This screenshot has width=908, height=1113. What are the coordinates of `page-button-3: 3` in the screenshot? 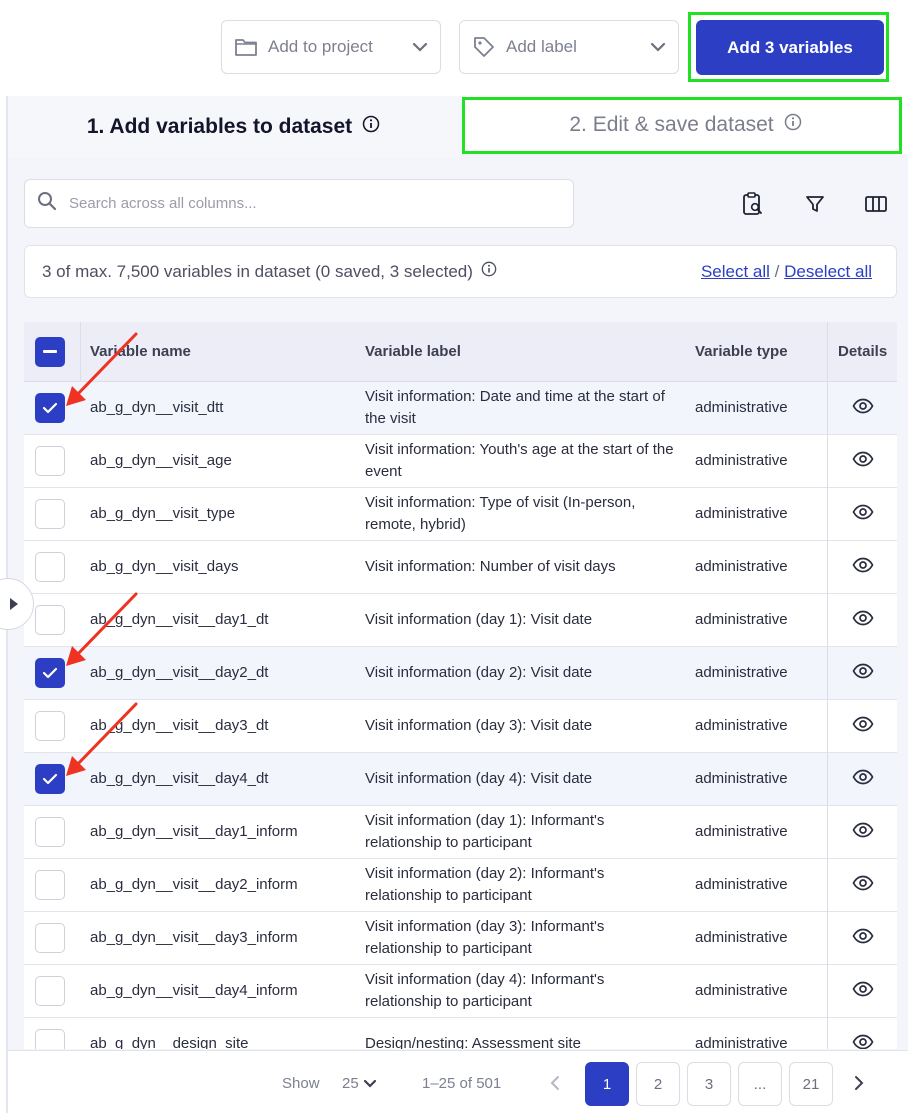 It's located at (709, 1084).